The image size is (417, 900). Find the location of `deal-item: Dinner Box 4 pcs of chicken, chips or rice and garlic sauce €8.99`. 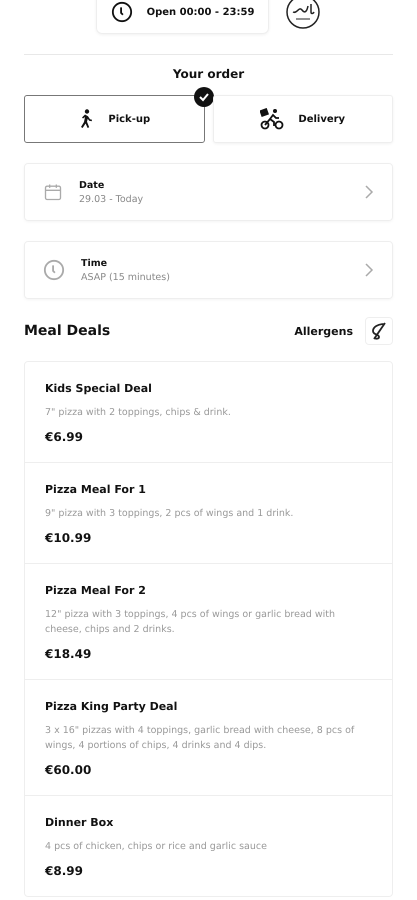

deal-item: Dinner Box 4 pcs of chicken, chips or rice and garlic sauce €8.99 is located at coordinates (208, 845).